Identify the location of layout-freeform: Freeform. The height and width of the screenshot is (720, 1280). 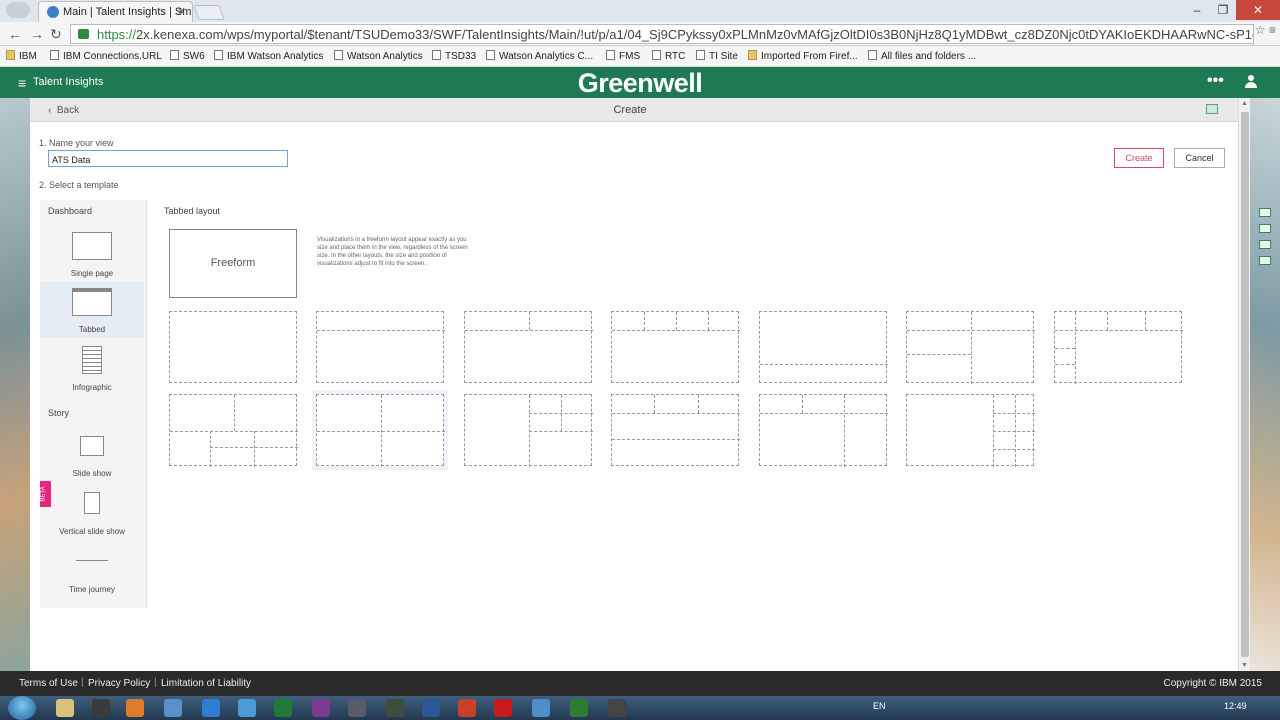
(233, 263).